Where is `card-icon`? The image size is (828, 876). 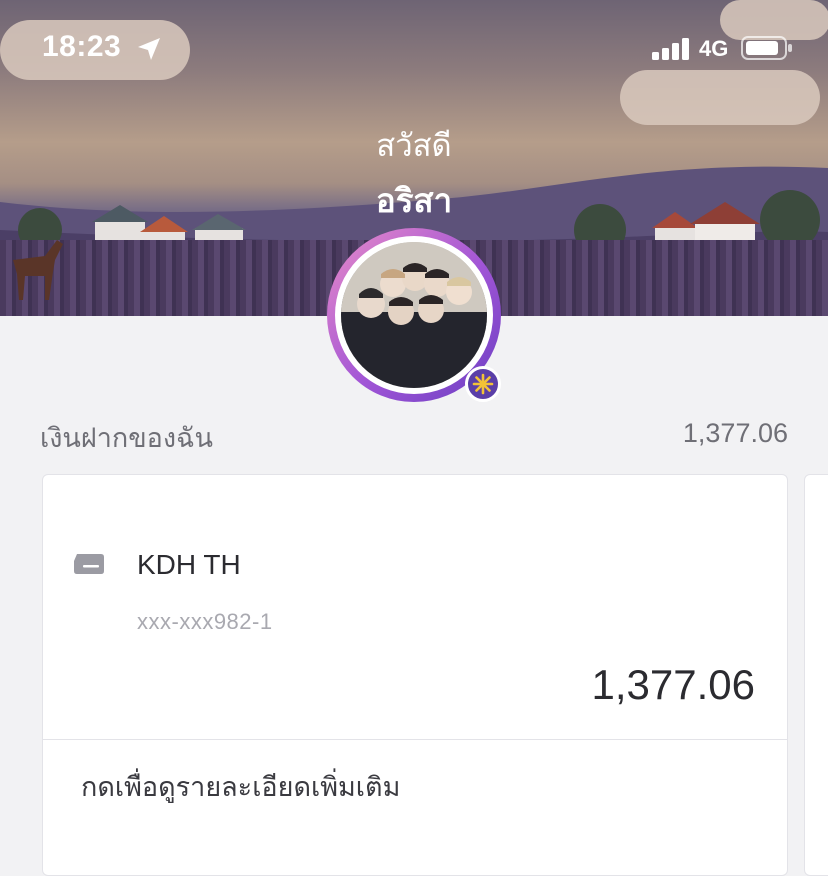
card-icon is located at coordinates (89, 564).